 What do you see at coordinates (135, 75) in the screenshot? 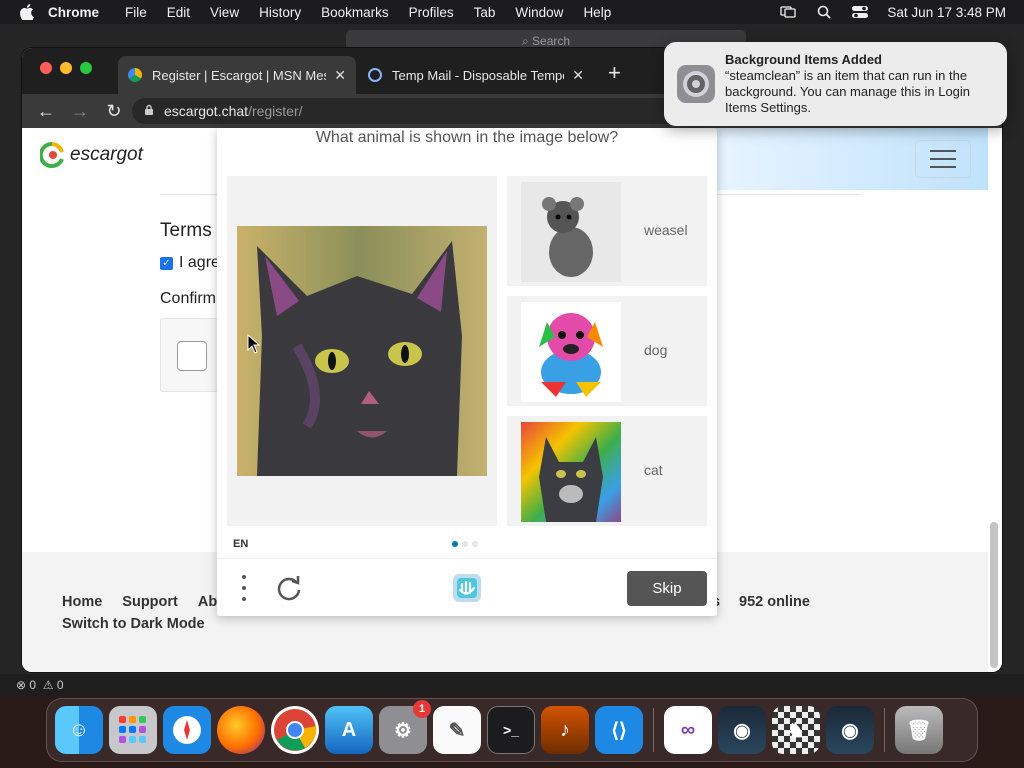
I see `escargot-favicon-icon` at bounding box center [135, 75].